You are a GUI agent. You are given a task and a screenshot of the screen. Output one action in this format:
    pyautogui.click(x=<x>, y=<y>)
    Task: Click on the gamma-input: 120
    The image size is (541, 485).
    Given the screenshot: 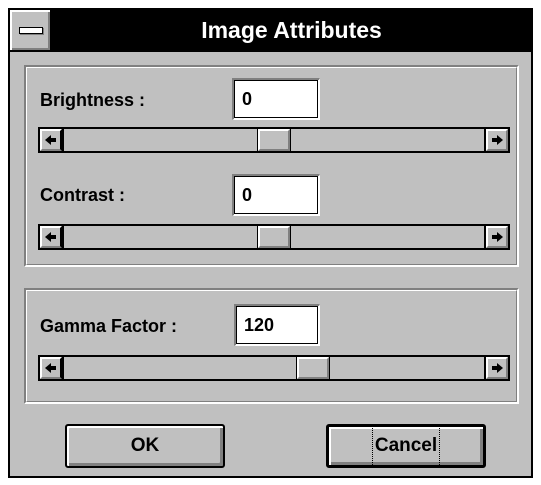 What is the action you would take?
    pyautogui.click(x=277, y=325)
    